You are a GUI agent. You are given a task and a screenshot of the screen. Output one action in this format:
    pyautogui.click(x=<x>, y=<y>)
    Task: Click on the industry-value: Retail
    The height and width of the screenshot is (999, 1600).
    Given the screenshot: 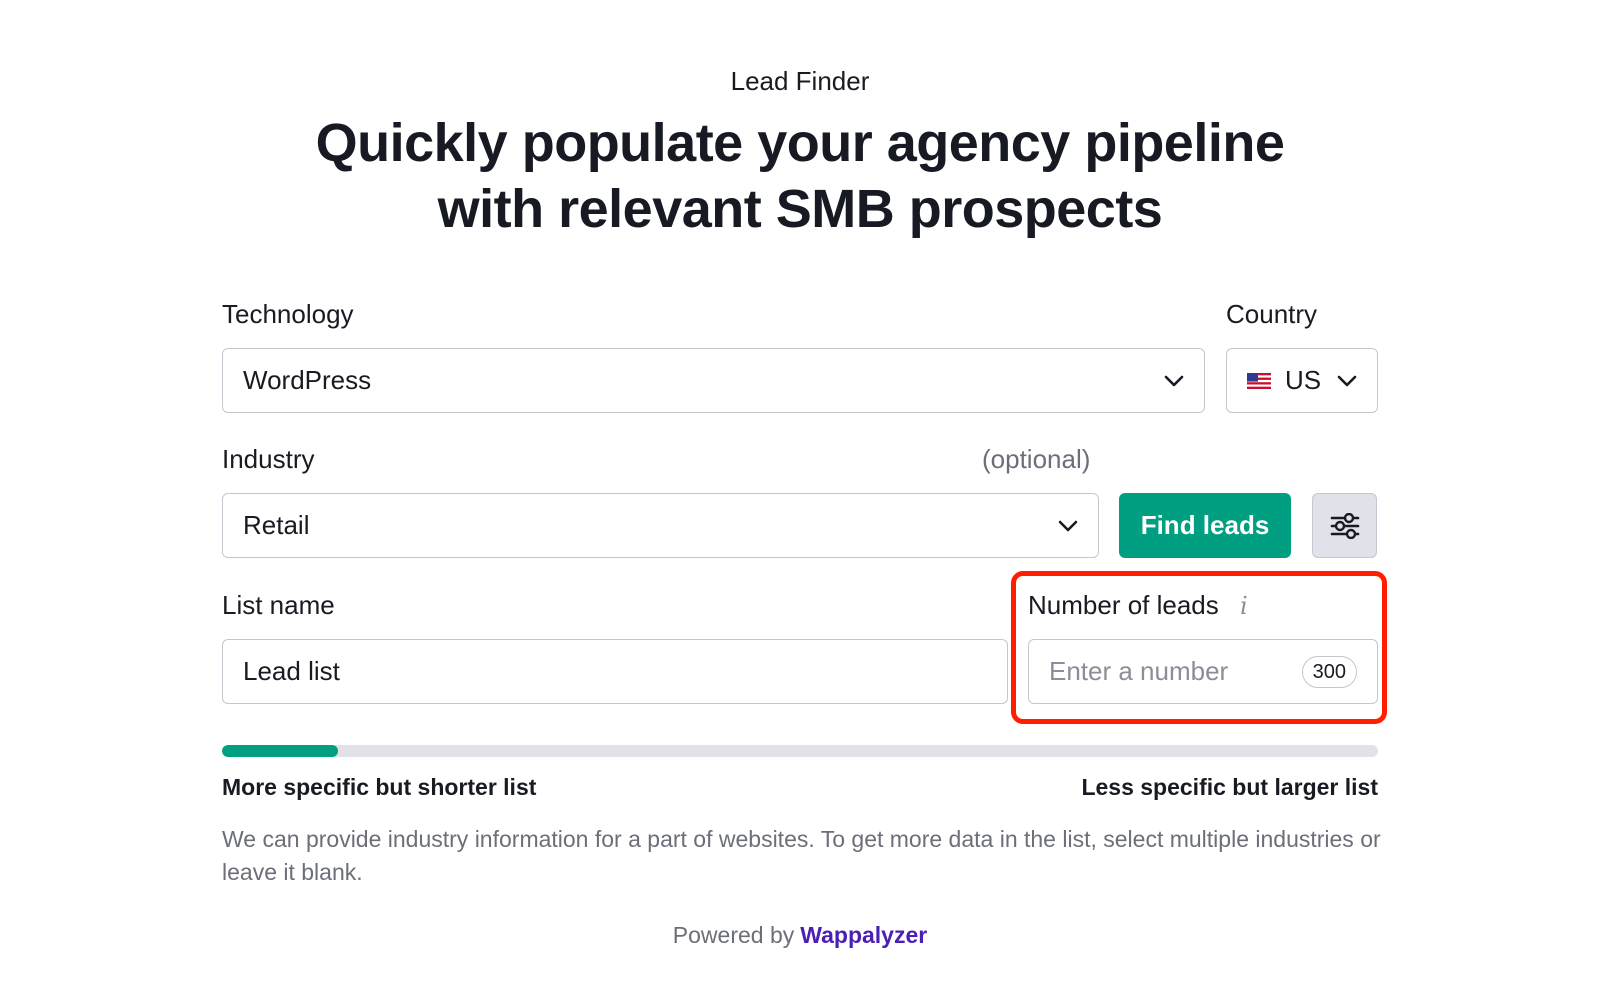 What is the action you would take?
    pyautogui.click(x=276, y=525)
    